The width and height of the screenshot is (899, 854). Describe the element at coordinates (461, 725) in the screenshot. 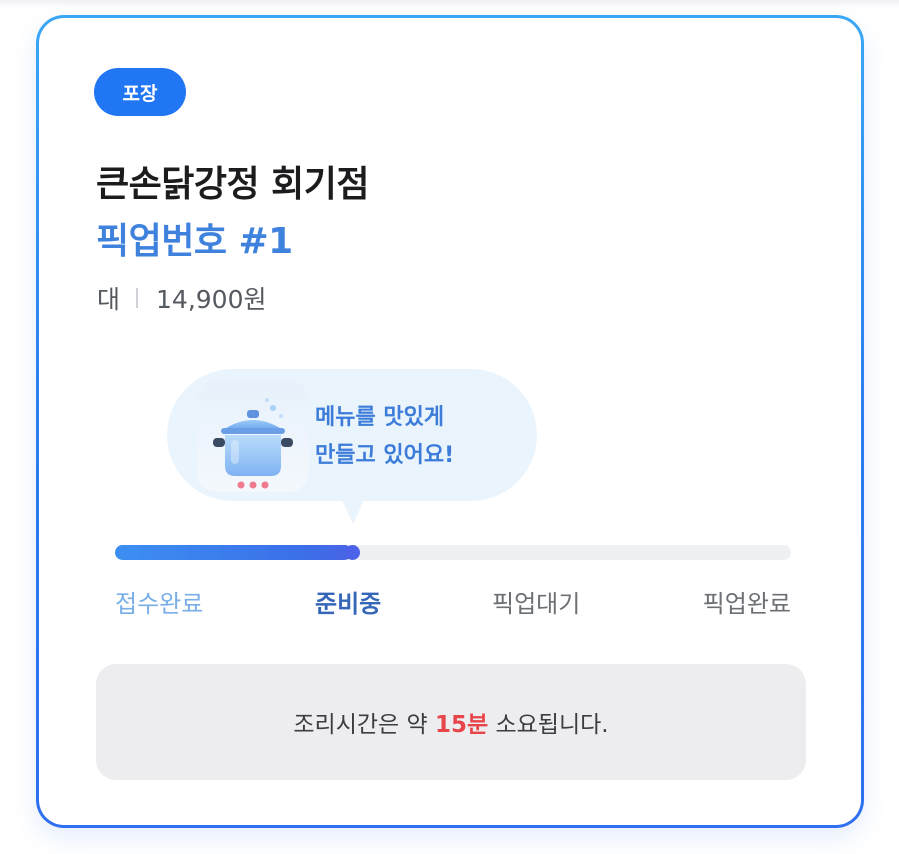

I see `cooking-time-value: 15분` at that location.